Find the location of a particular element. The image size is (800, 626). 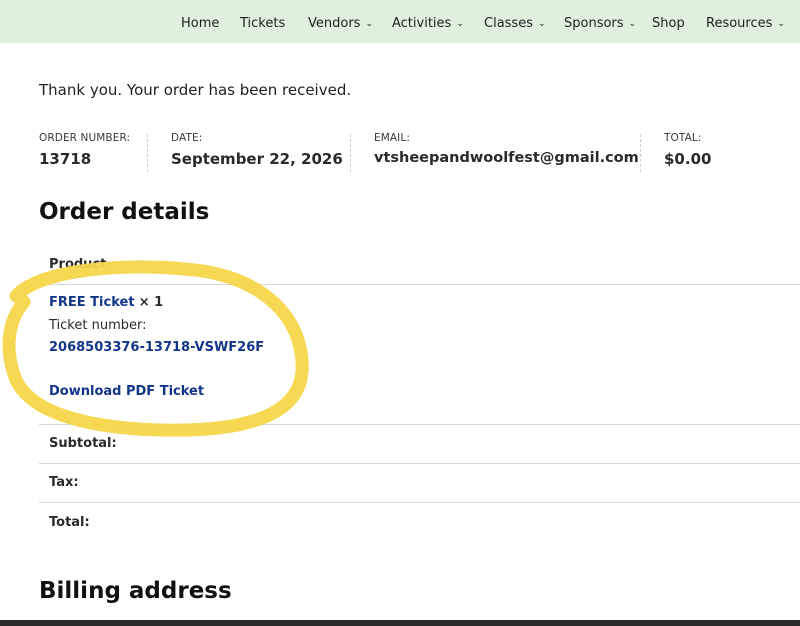

order-number-value: 13718 is located at coordinates (65, 159).